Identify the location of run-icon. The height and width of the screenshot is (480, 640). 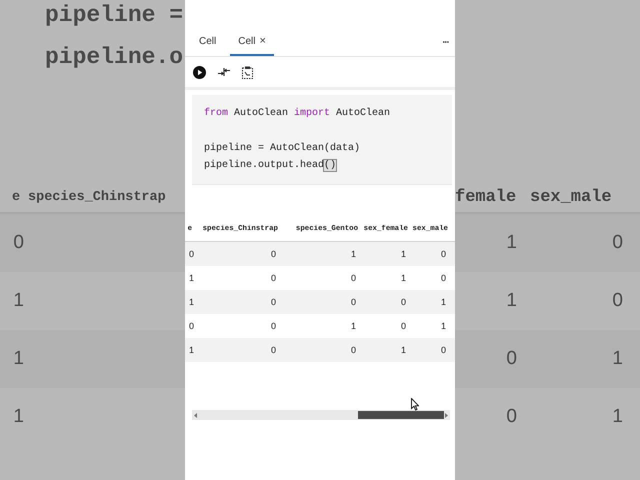
(199, 72).